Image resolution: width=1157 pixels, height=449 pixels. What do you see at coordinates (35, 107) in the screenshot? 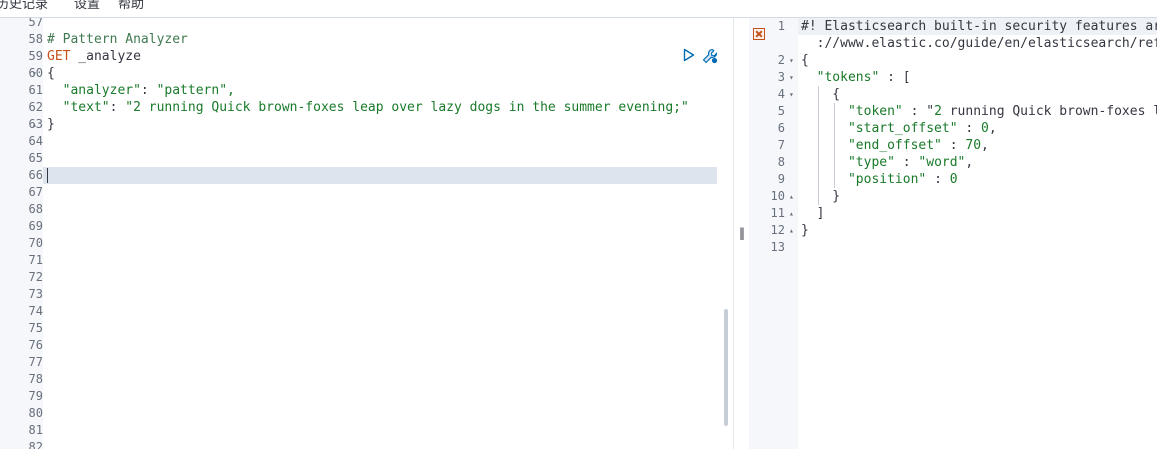
I see `line-number: 62` at bounding box center [35, 107].